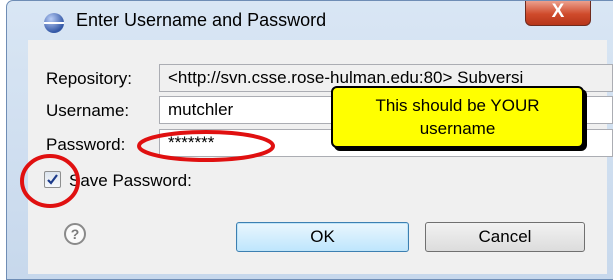 Image resolution: width=613 pixels, height=280 pixels. I want to click on password-label: Password:, so click(86, 144).